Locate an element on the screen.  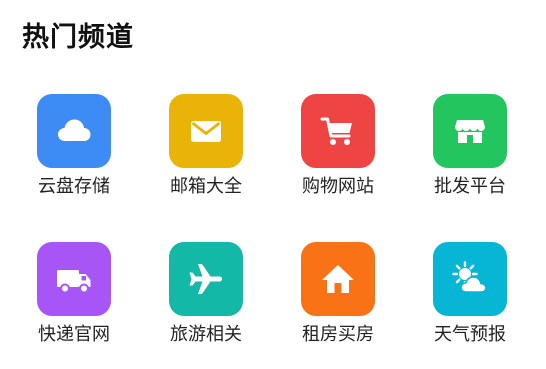
cloud-icon is located at coordinates (74, 130).